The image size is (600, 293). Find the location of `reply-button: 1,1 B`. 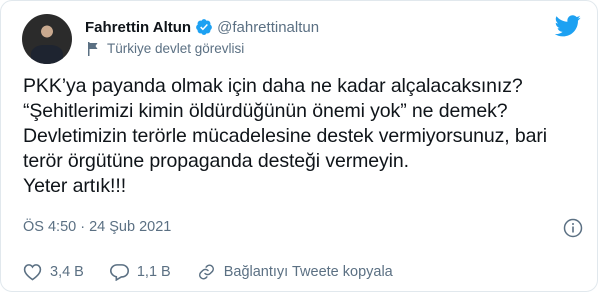

reply-button: 1,1 B is located at coordinates (140, 272).